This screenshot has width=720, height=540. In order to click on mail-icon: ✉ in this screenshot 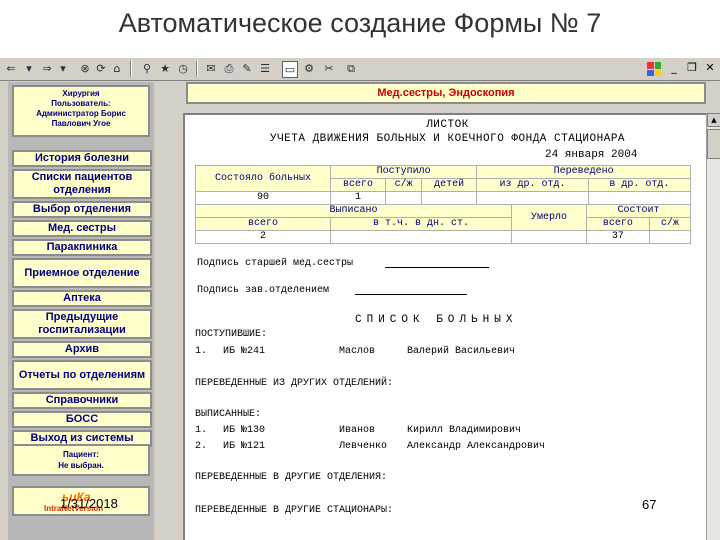, I will do `click(211, 68)`.